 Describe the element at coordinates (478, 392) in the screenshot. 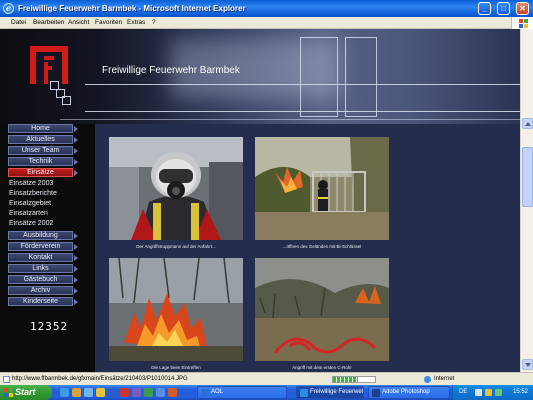

I see `network-icon` at that location.